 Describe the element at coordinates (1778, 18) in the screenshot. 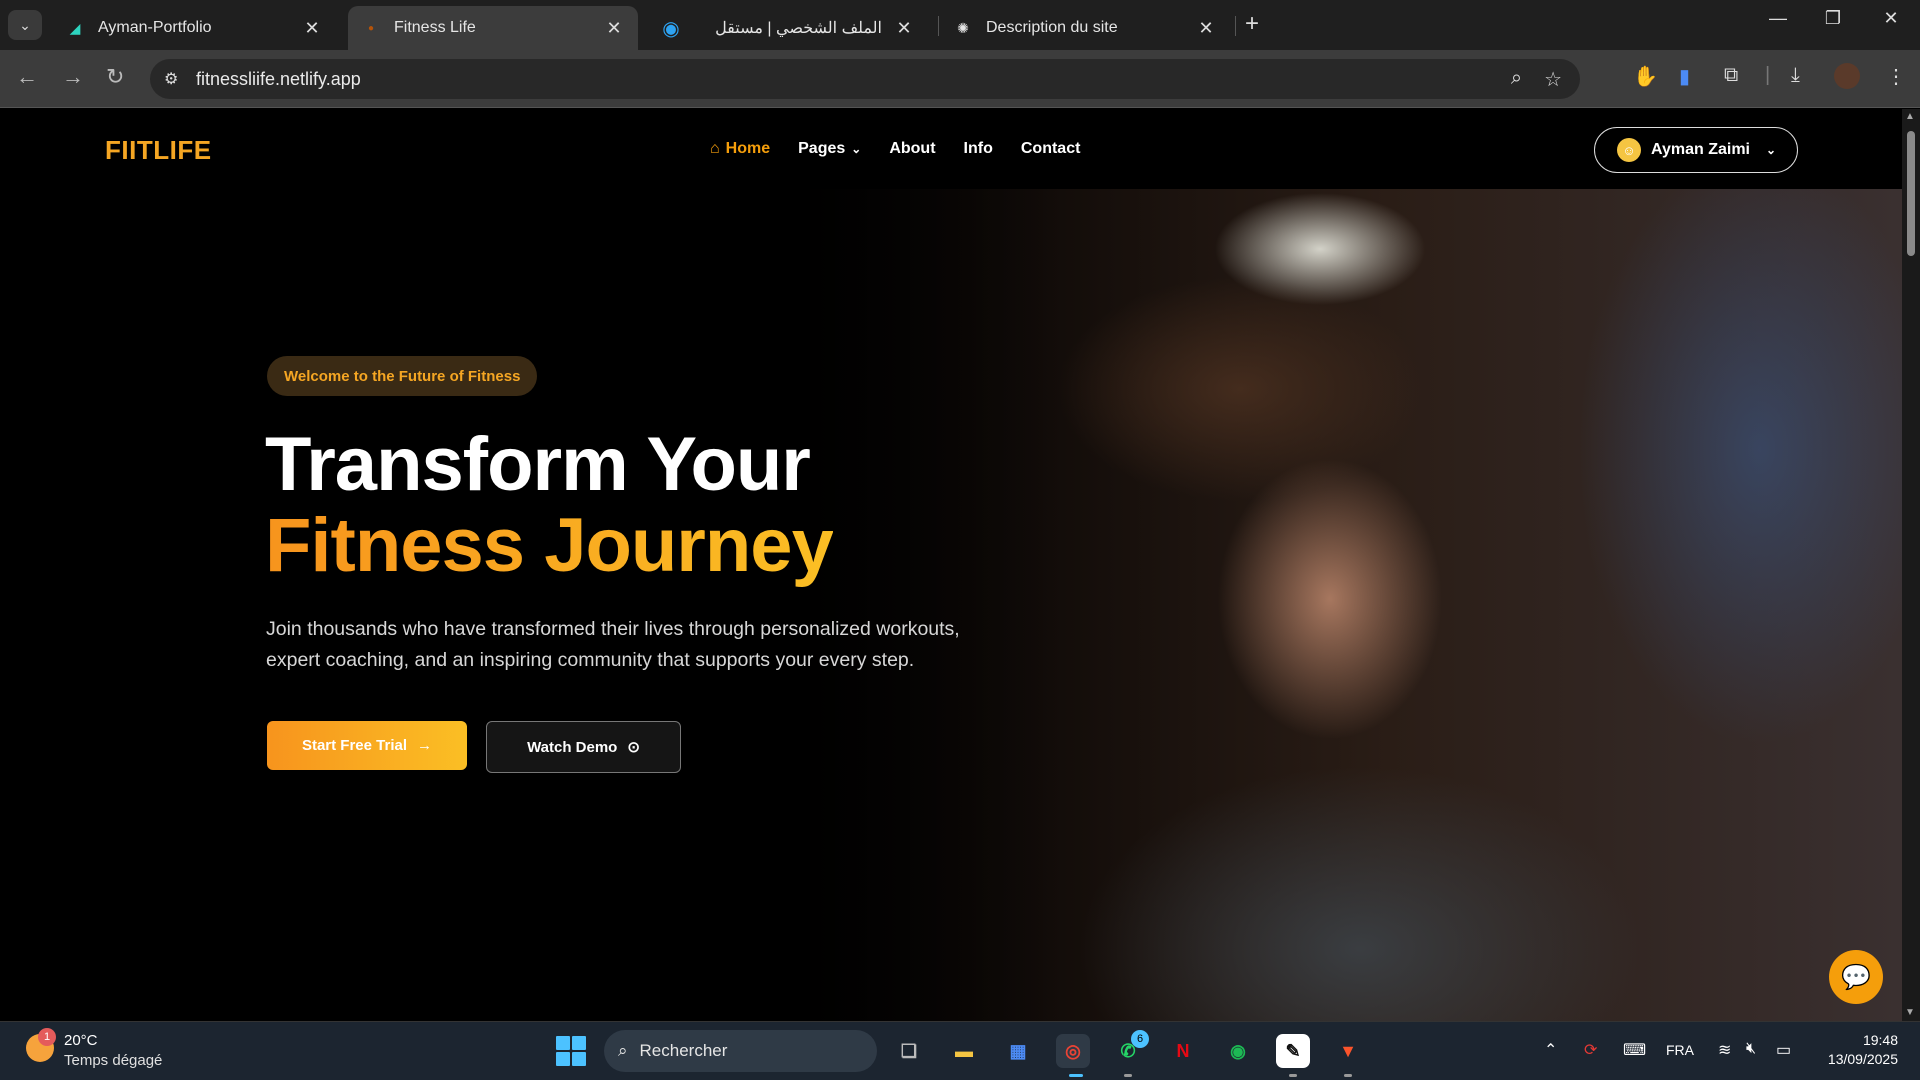

I see `minimize-button: —` at that location.